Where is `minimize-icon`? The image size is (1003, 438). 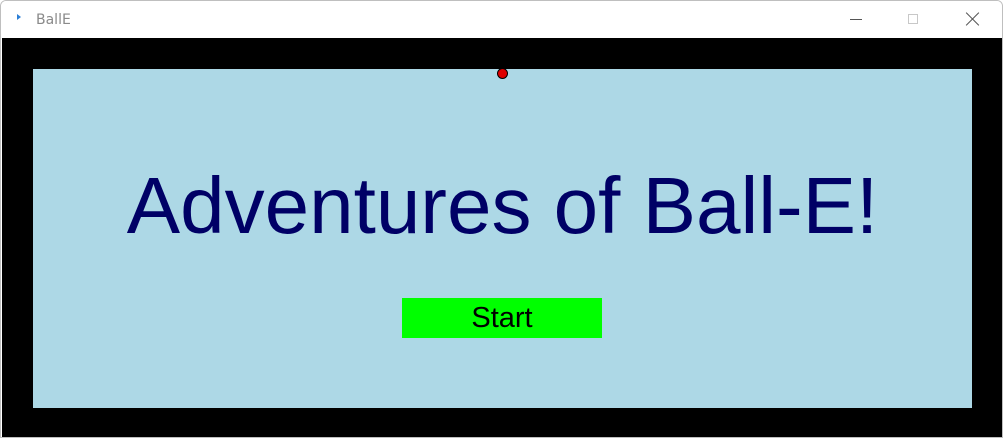
minimize-icon is located at coordinates (856, 19).